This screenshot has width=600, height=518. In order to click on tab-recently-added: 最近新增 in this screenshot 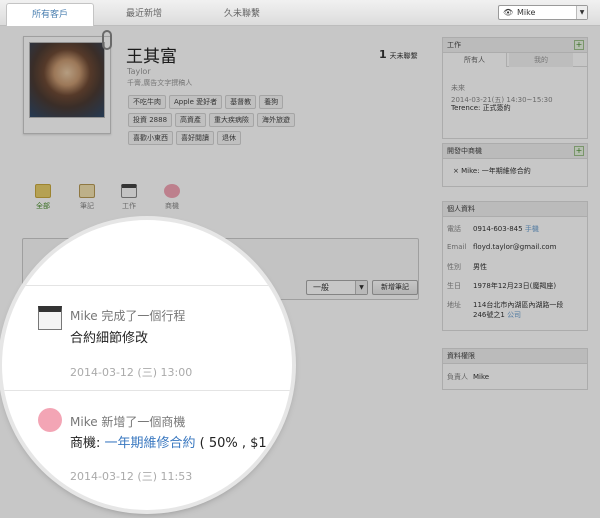, I will do `click(144, 14)`.